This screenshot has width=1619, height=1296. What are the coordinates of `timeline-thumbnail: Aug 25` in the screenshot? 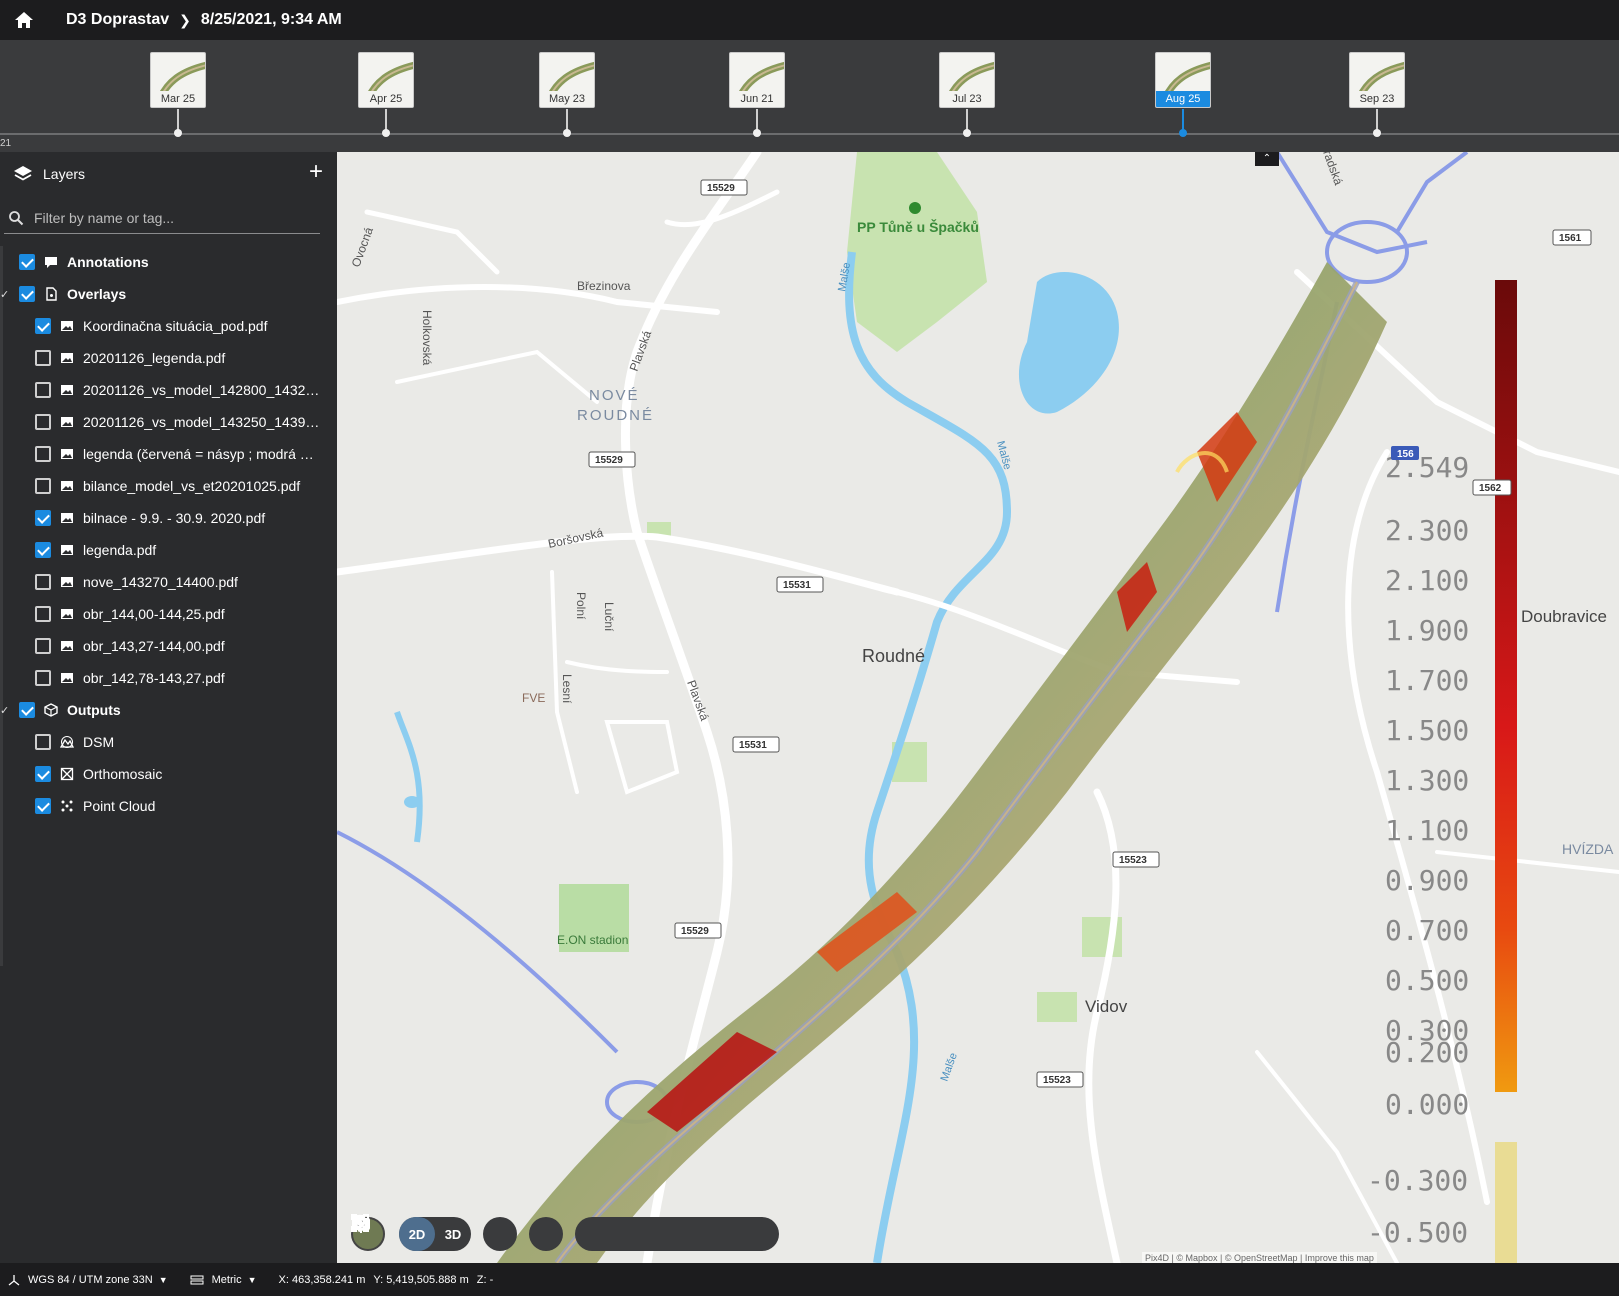 It's located at (1183, 80).